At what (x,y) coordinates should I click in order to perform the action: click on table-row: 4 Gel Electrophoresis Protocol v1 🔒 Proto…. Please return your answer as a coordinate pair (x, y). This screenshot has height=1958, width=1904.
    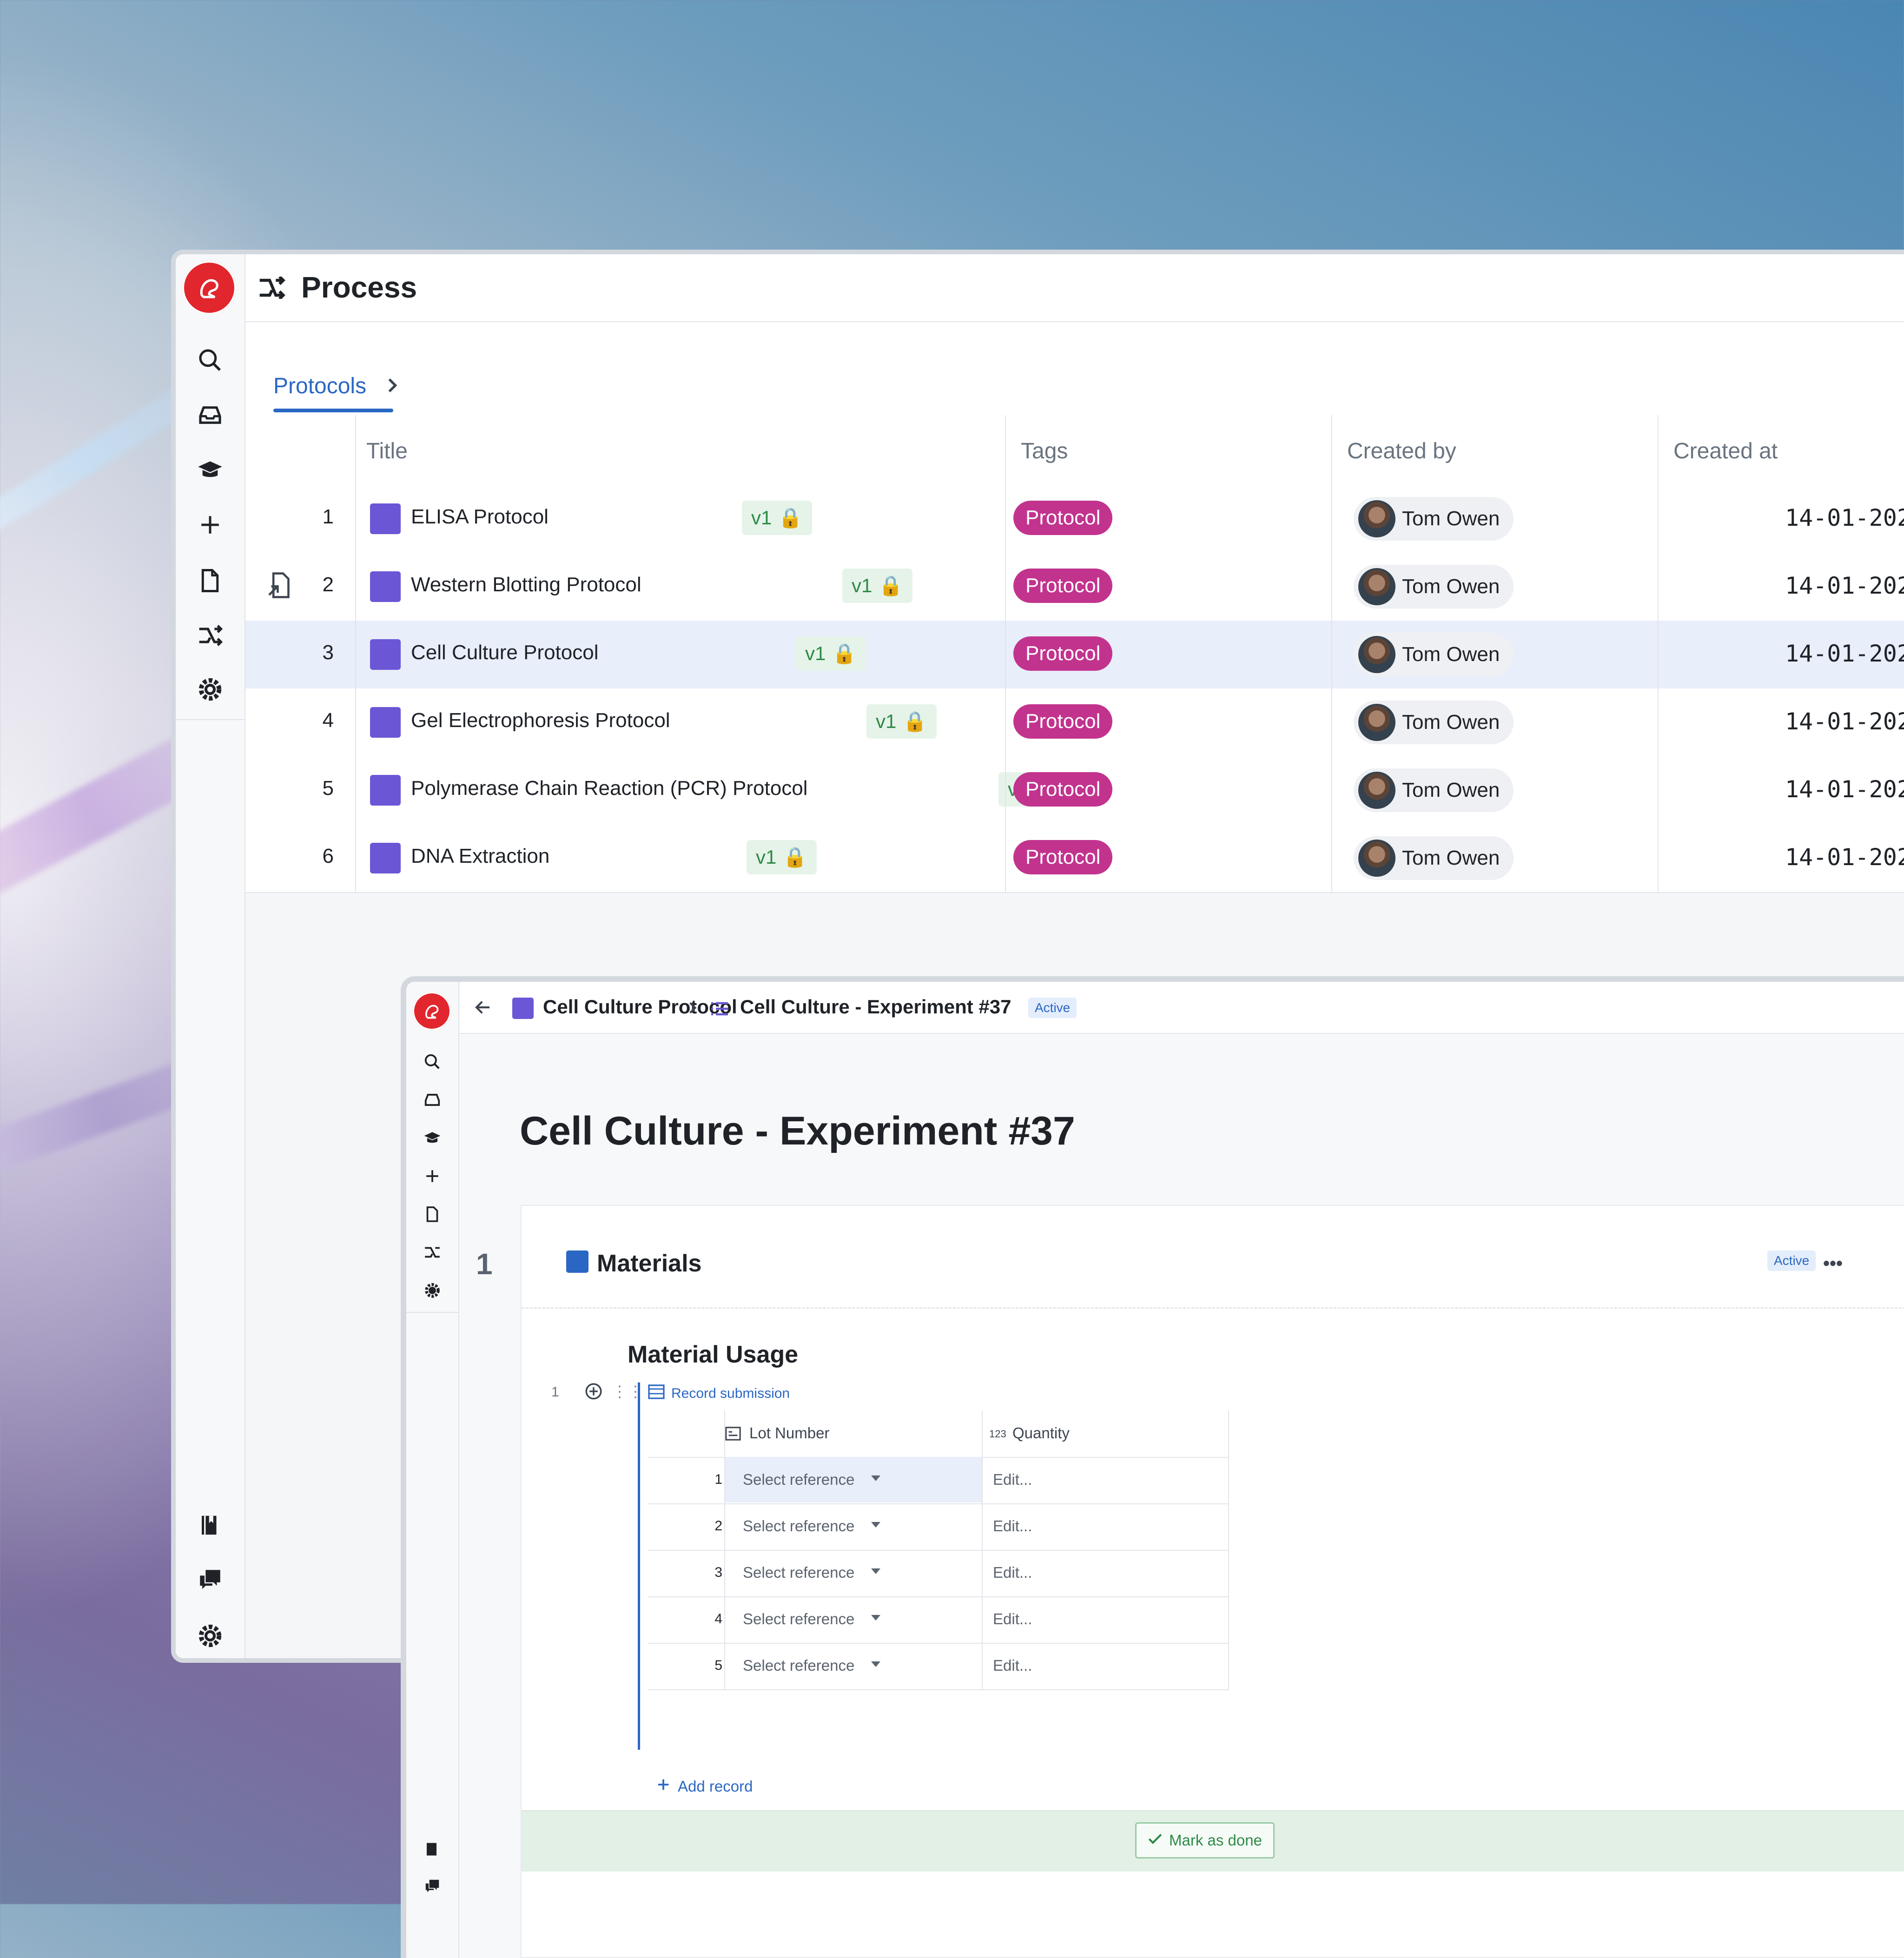
    Looking at the image, I should click on (1074, 722).